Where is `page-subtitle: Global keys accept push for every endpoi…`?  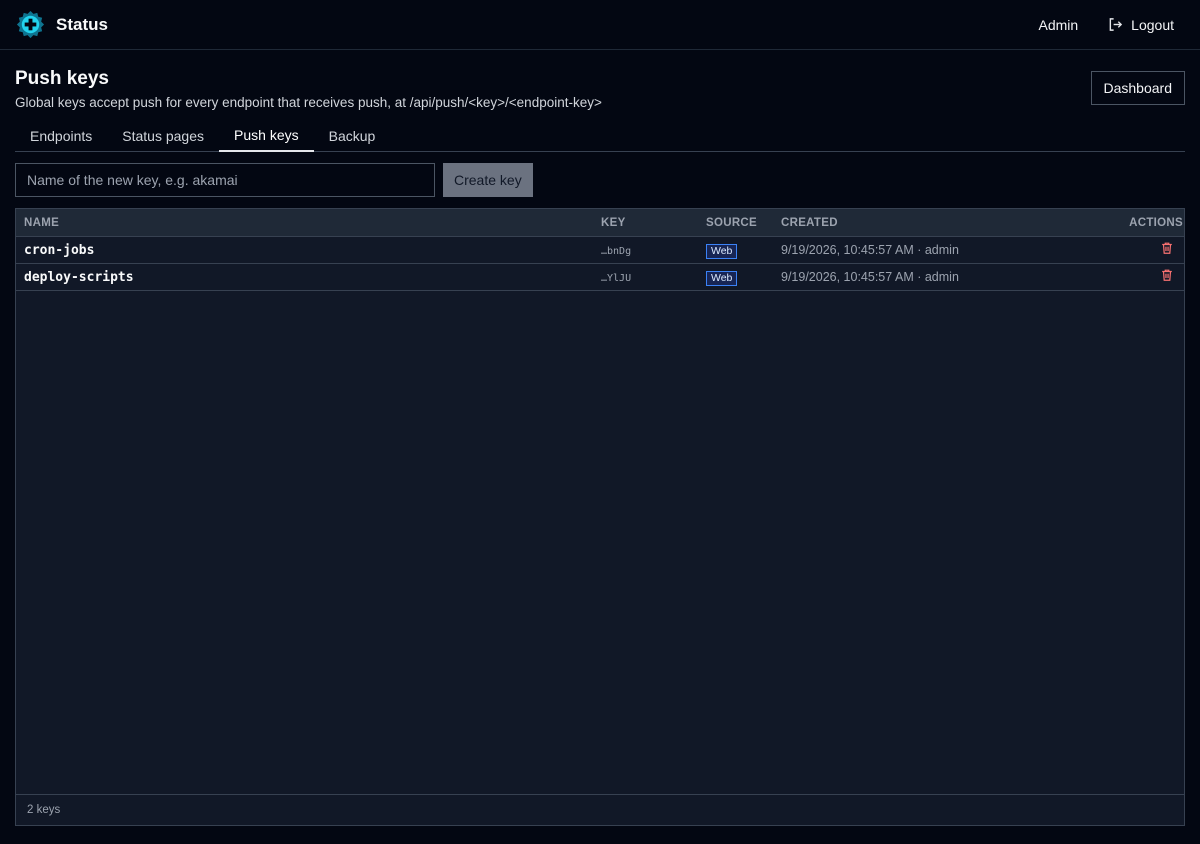 page-subtitle: Global keys accept push for every endpoi… is located at coordinates (308, 102).